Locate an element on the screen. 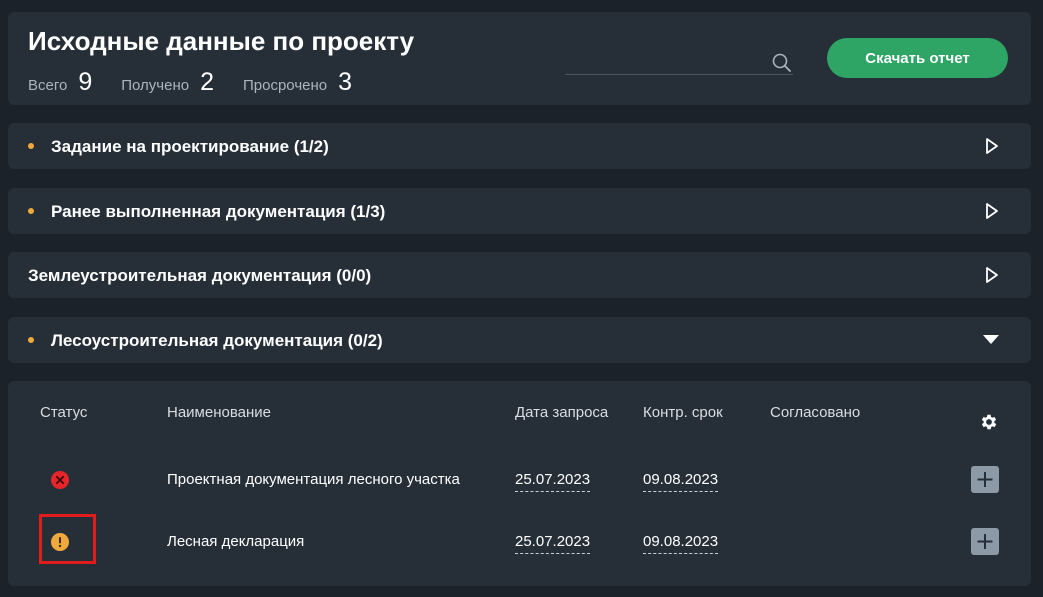  search-field is located at coordinates (679, 62).